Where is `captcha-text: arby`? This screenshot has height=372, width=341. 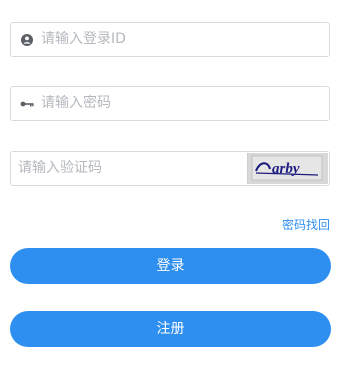
captcha-text: arby is located at coordinates (286, 169).